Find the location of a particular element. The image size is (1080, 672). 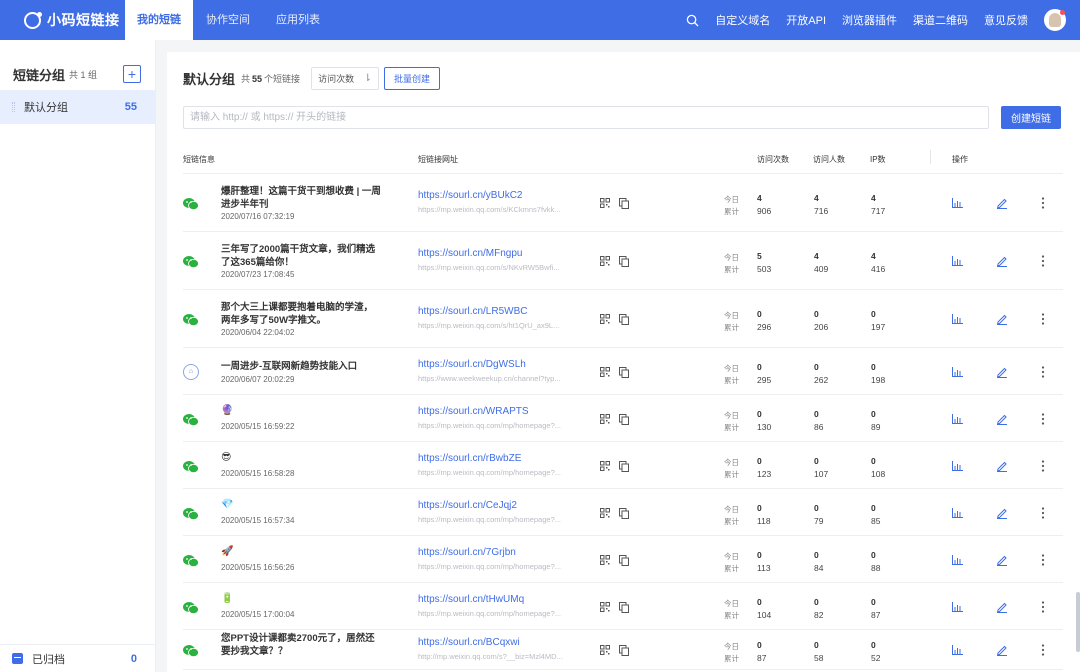

add-group-button: + is located at coordinates (132, 74).